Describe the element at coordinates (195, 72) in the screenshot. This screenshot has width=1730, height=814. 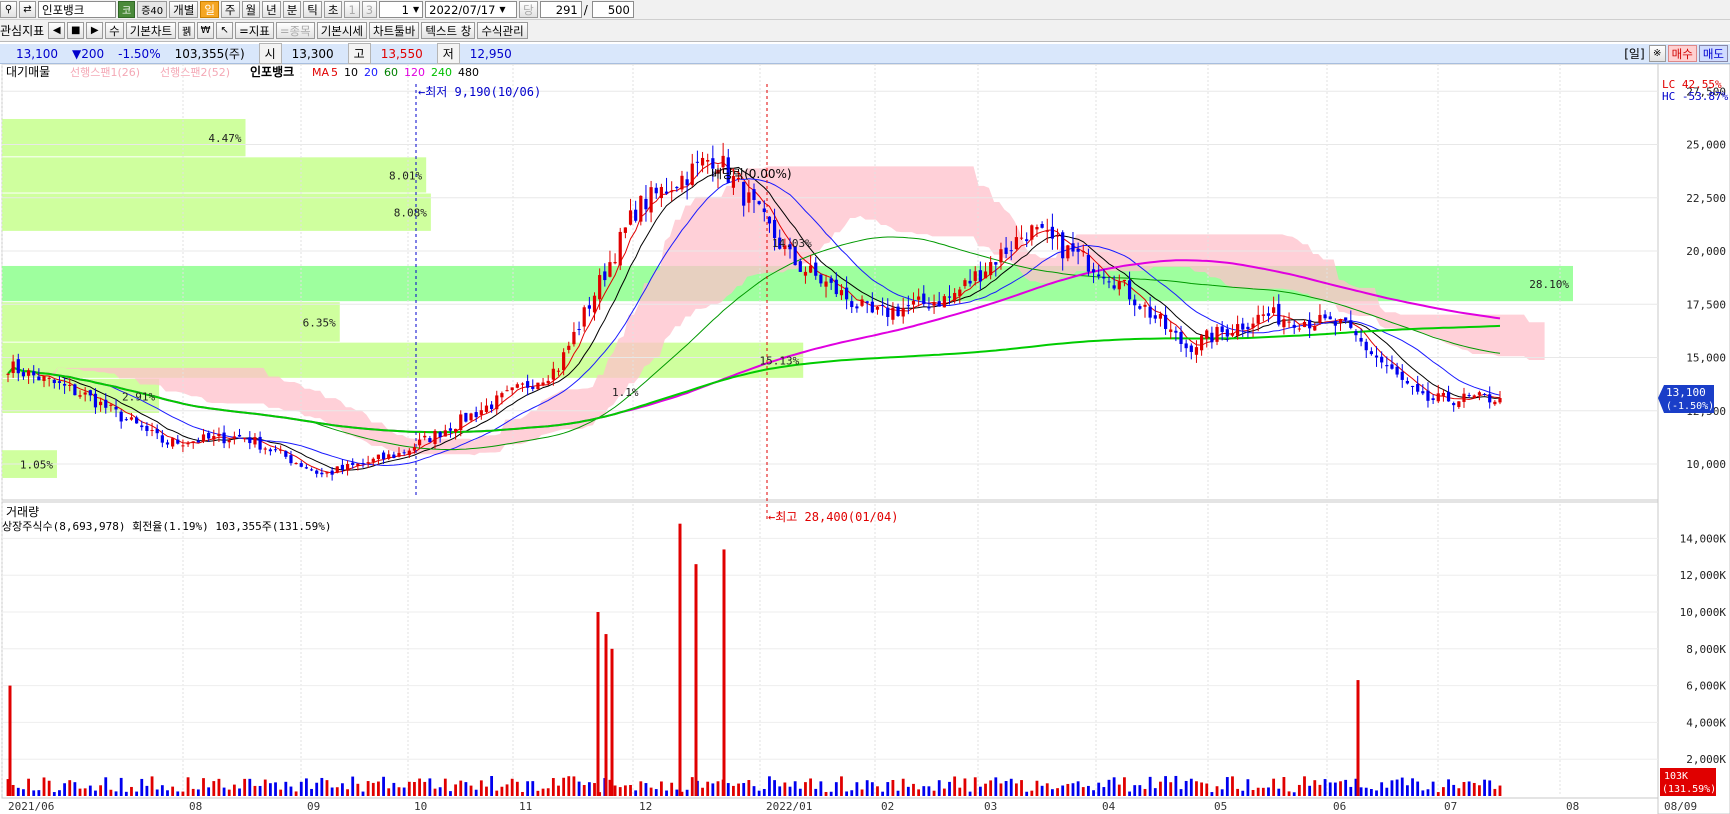
I see `legend-span2: 선행스팬2(52)` at that location.